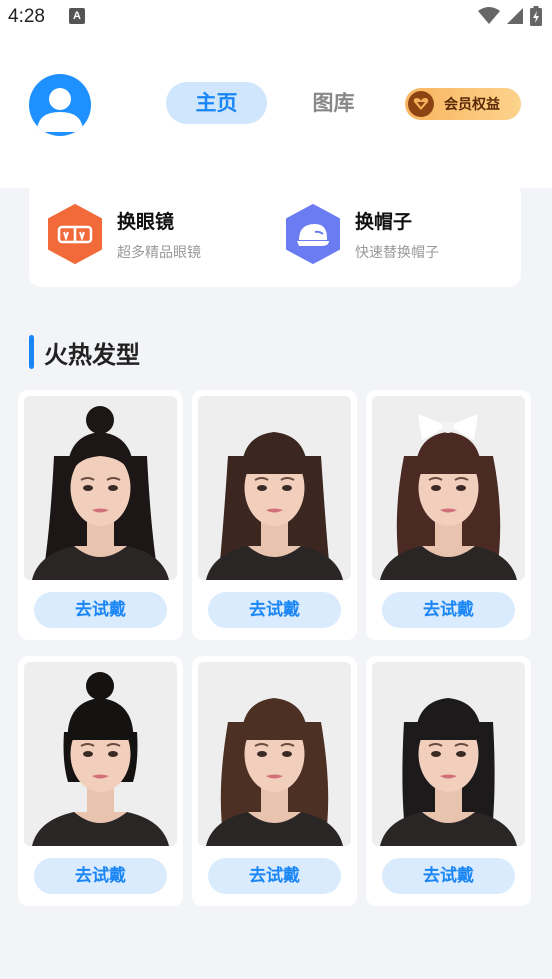  I want to click on feature-subtitle: 快速替换帽子, so click(397, 252).